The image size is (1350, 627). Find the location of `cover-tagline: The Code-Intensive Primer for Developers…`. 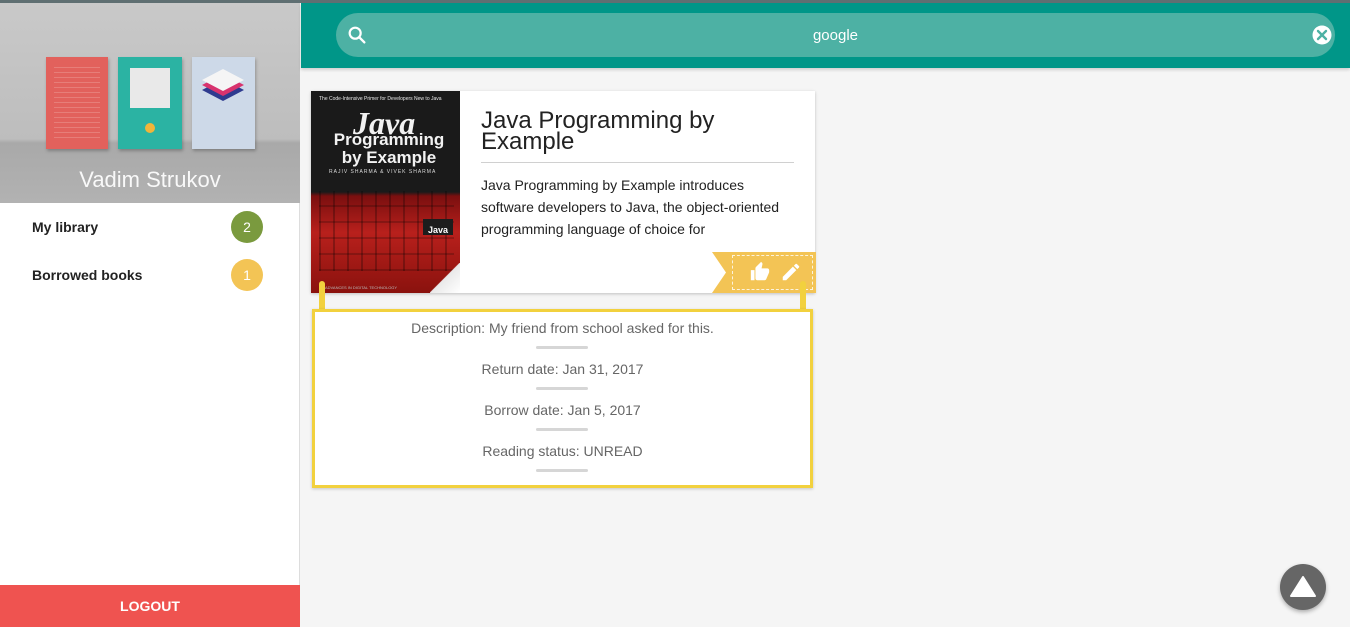

cover-tagline: The Code-Intensive Primer for Developers… is located at coordinates (380, 99).